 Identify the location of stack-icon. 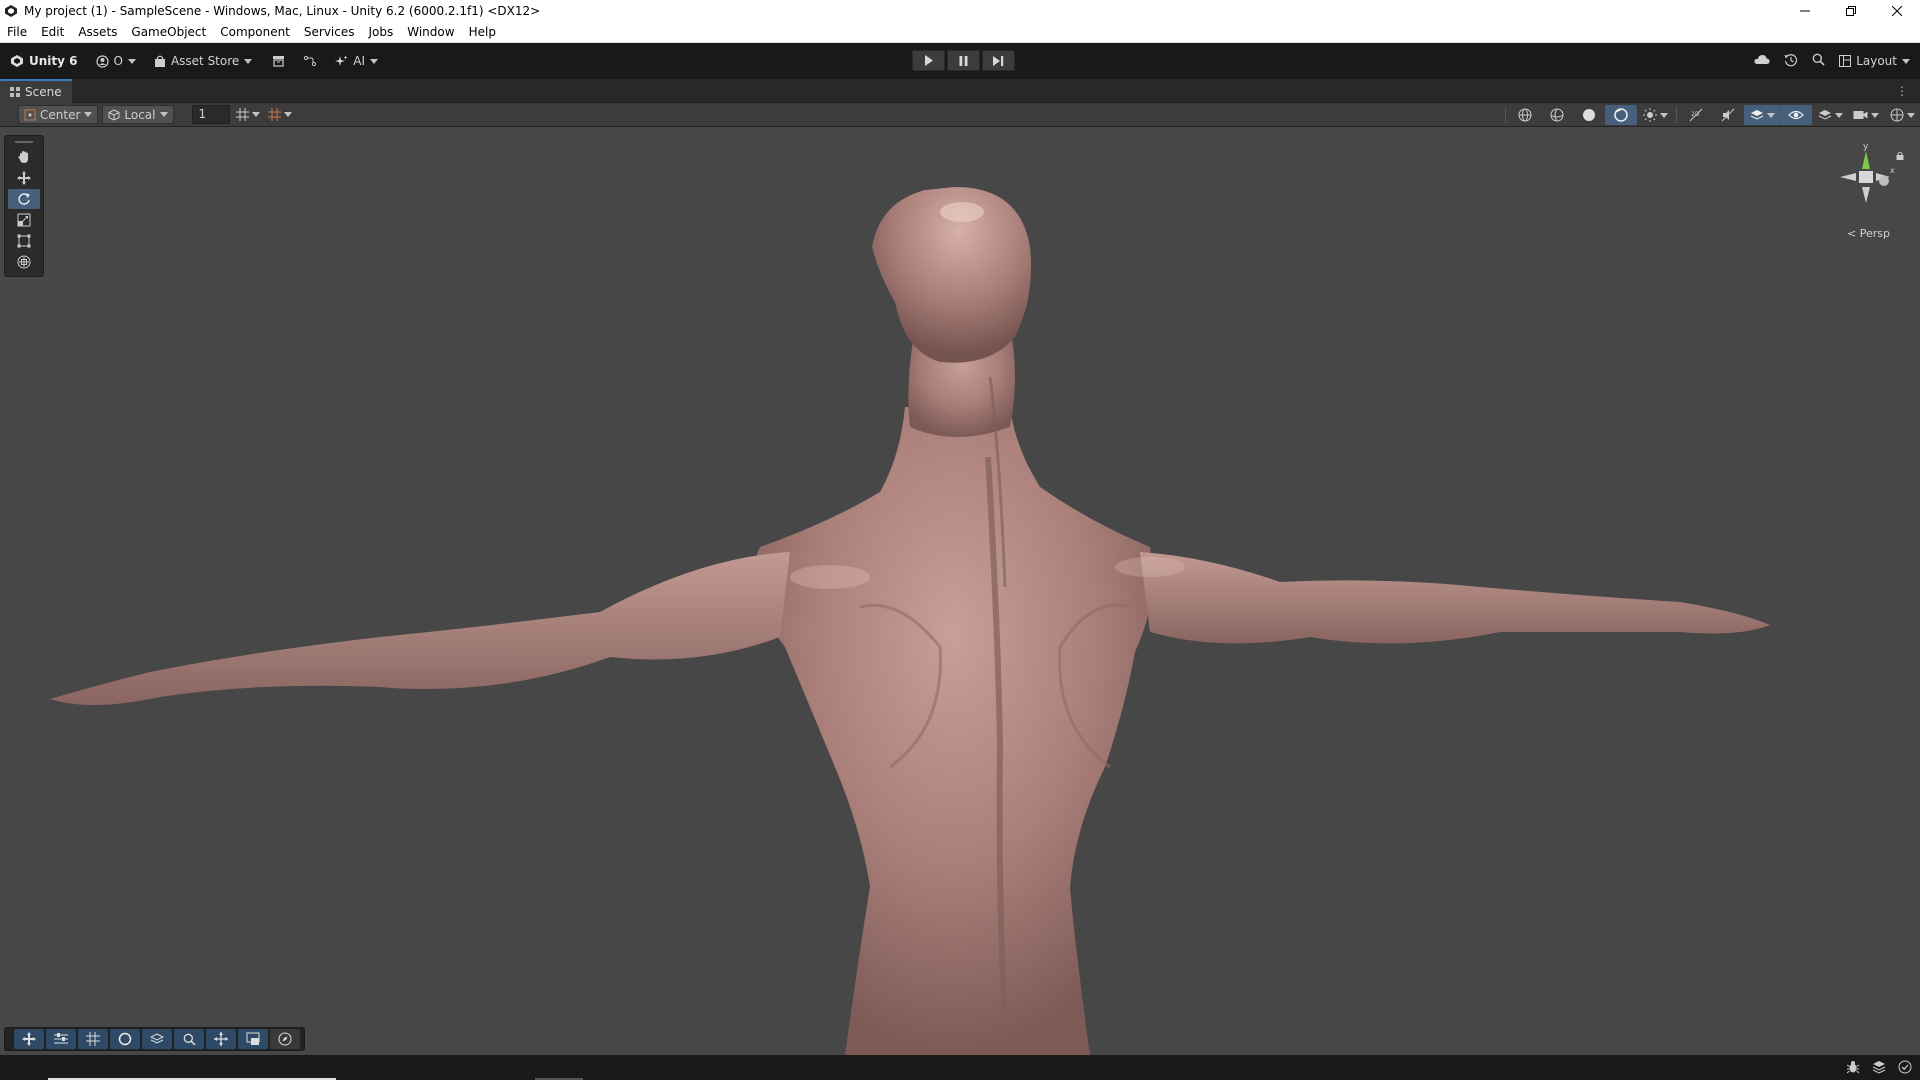
(1879, 1067).